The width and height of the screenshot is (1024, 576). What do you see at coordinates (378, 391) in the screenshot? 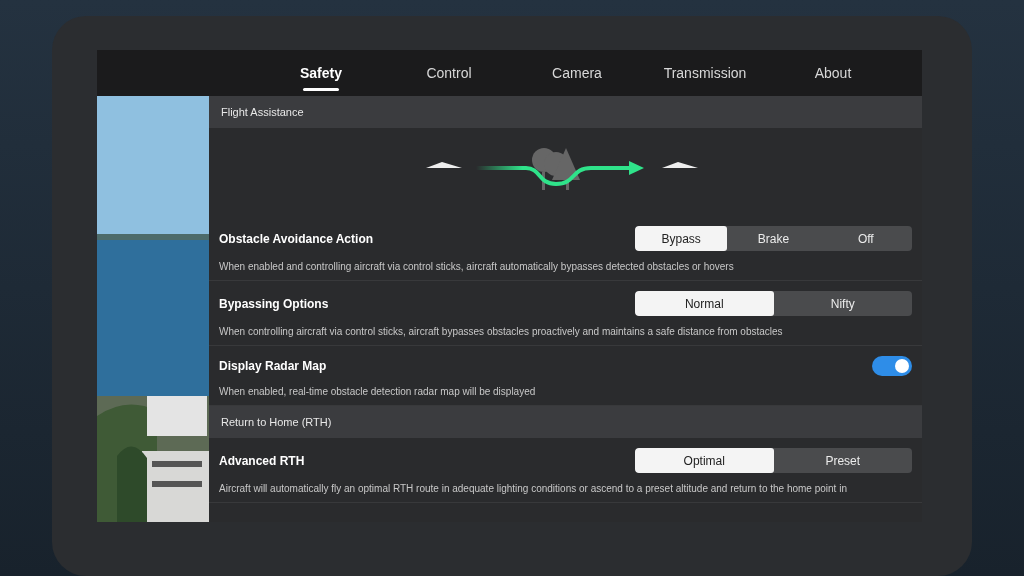
I see `setting-description: When enabled, real-time obstacle detection radar map will be displayed` at bounding box center [378, 391].